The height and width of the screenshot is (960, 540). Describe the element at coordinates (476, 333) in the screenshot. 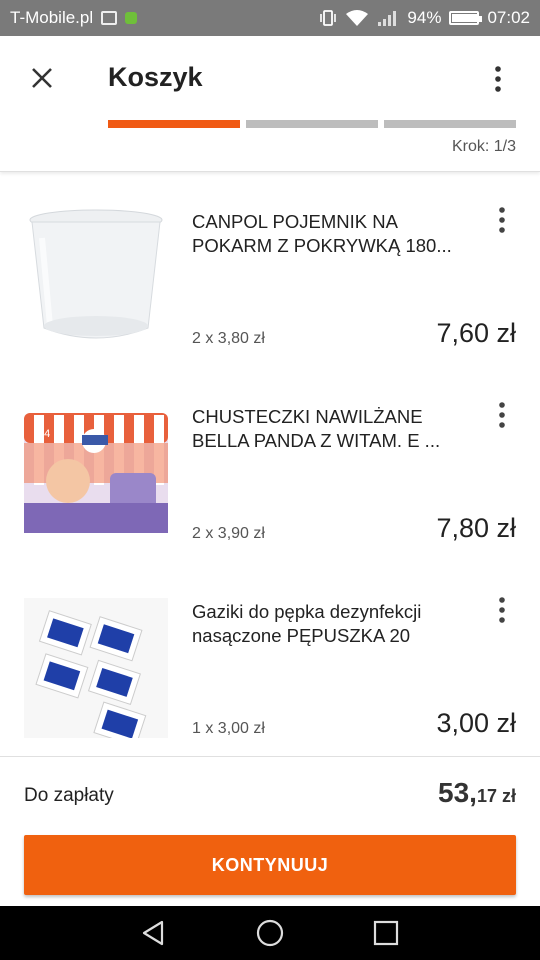

I see `product-total: 7,60 zł` at that location.